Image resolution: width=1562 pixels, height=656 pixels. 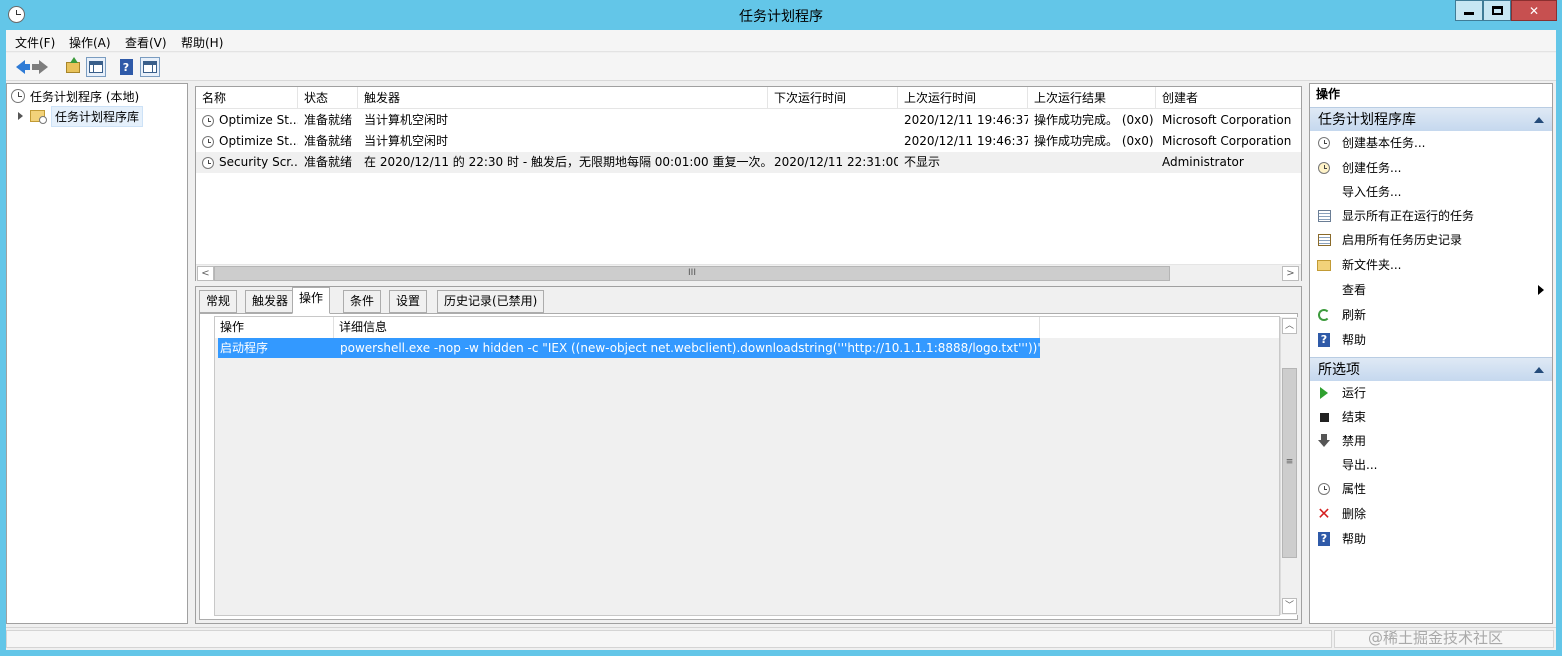 I want to click on expand-arrow-icon, so click(x=20, y=116).